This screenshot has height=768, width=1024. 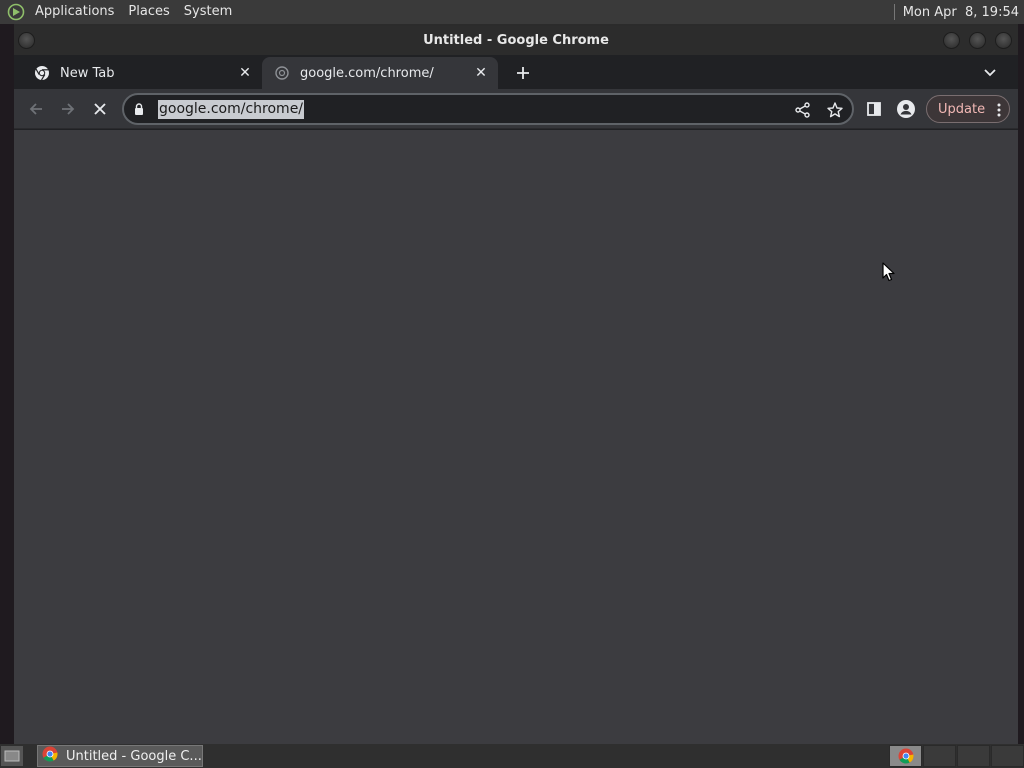 I want to click on show-desktop-button, so click(x=12, y=756).